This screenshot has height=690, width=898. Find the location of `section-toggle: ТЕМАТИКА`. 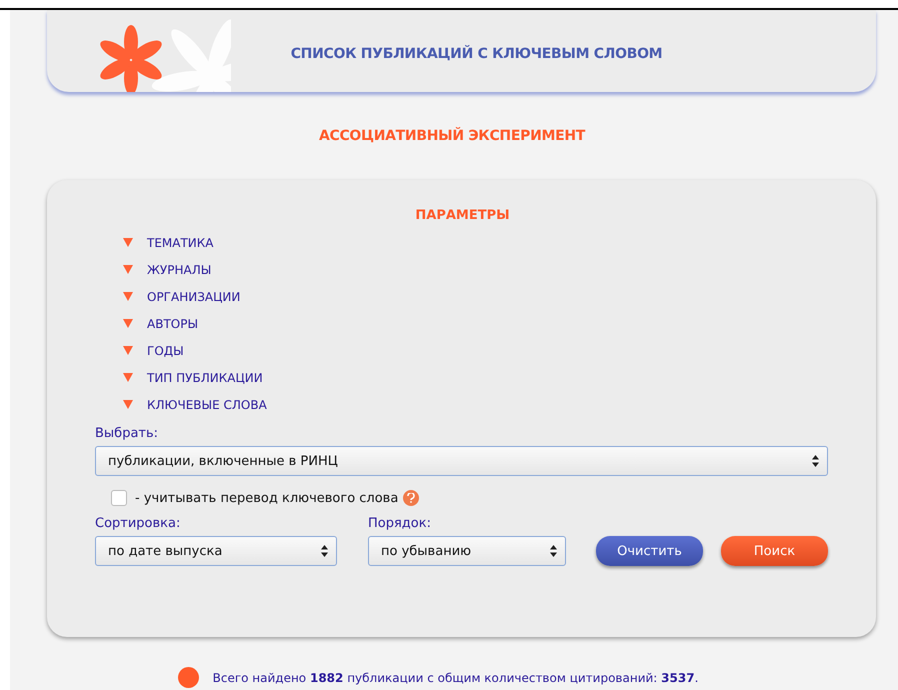

section-toggle: ТЕМАТИКА is located at coordinates (180, 243).